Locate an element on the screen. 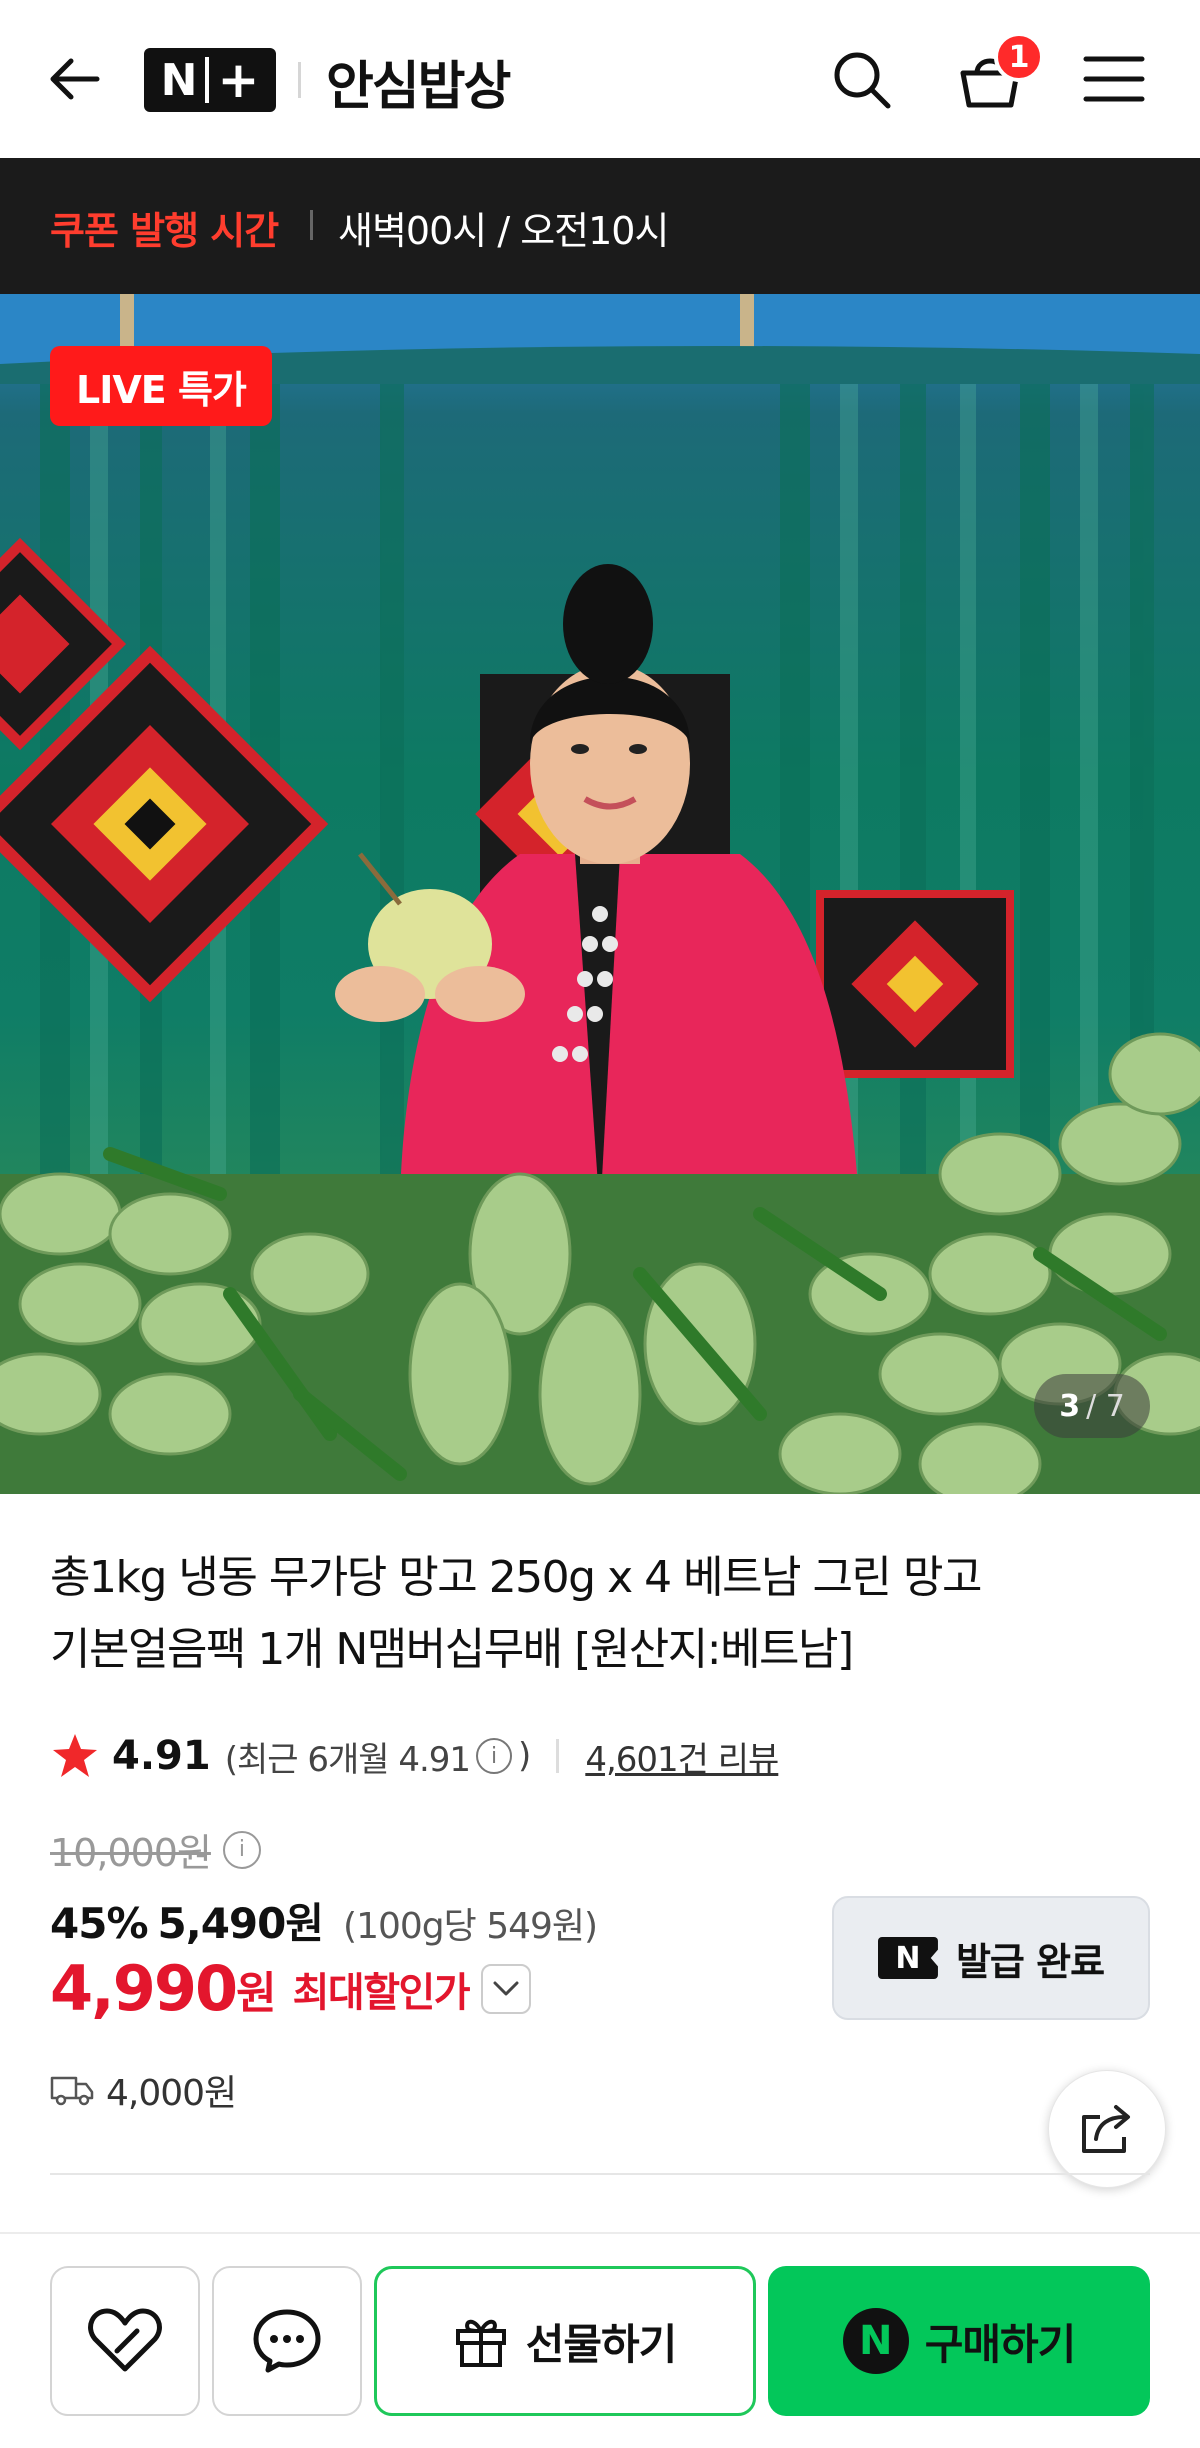 The image size is (1200, 2448). heart-icon is located at coordinates (125, 2340).